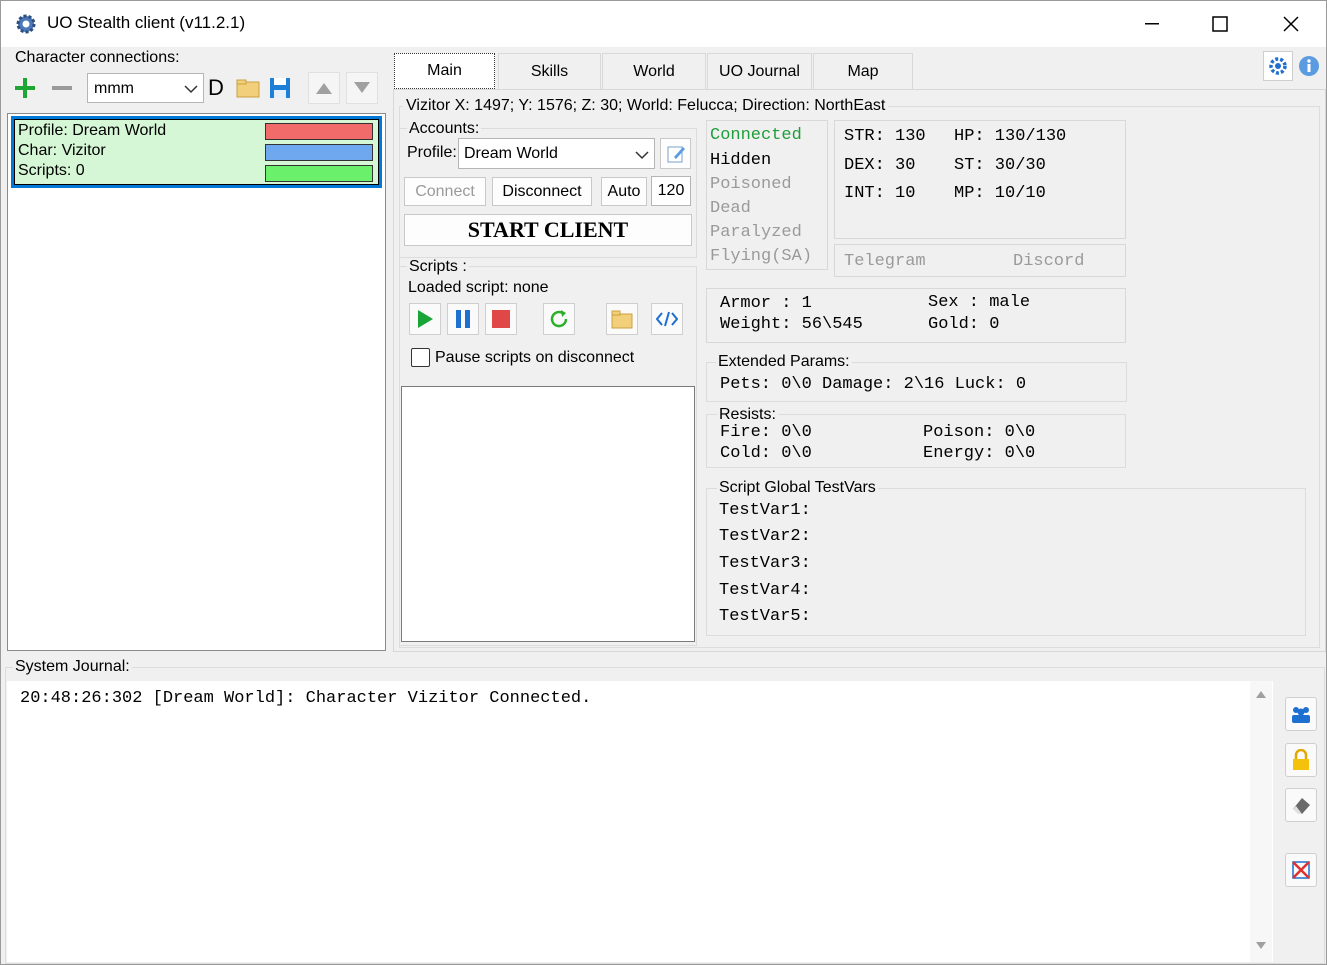 The height and width of the screenshot is (965, 1327). What do you see at coordinates (62, 150) in the screenshot?
I see `entry-char: Char: Vizitor` at bounding box center [62, 150].